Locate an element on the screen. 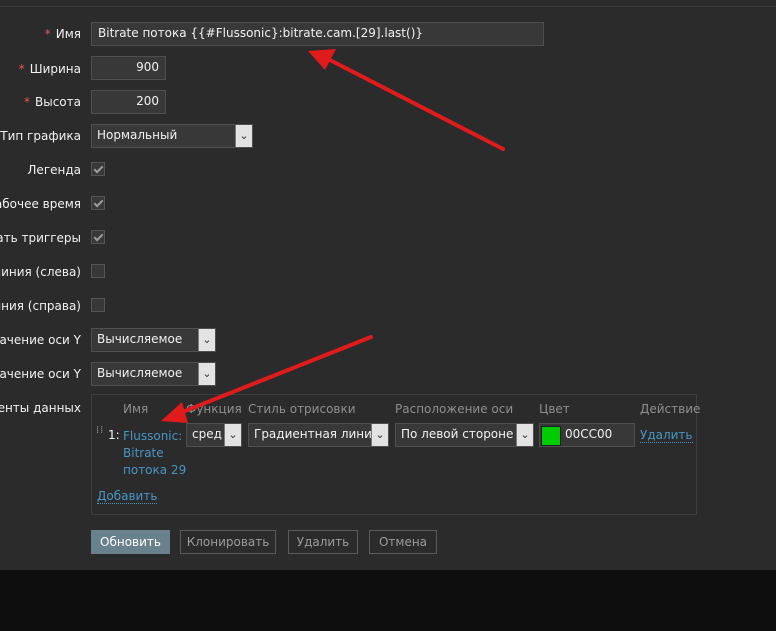  items-label: менты данных is located at coordinates (40, 408).